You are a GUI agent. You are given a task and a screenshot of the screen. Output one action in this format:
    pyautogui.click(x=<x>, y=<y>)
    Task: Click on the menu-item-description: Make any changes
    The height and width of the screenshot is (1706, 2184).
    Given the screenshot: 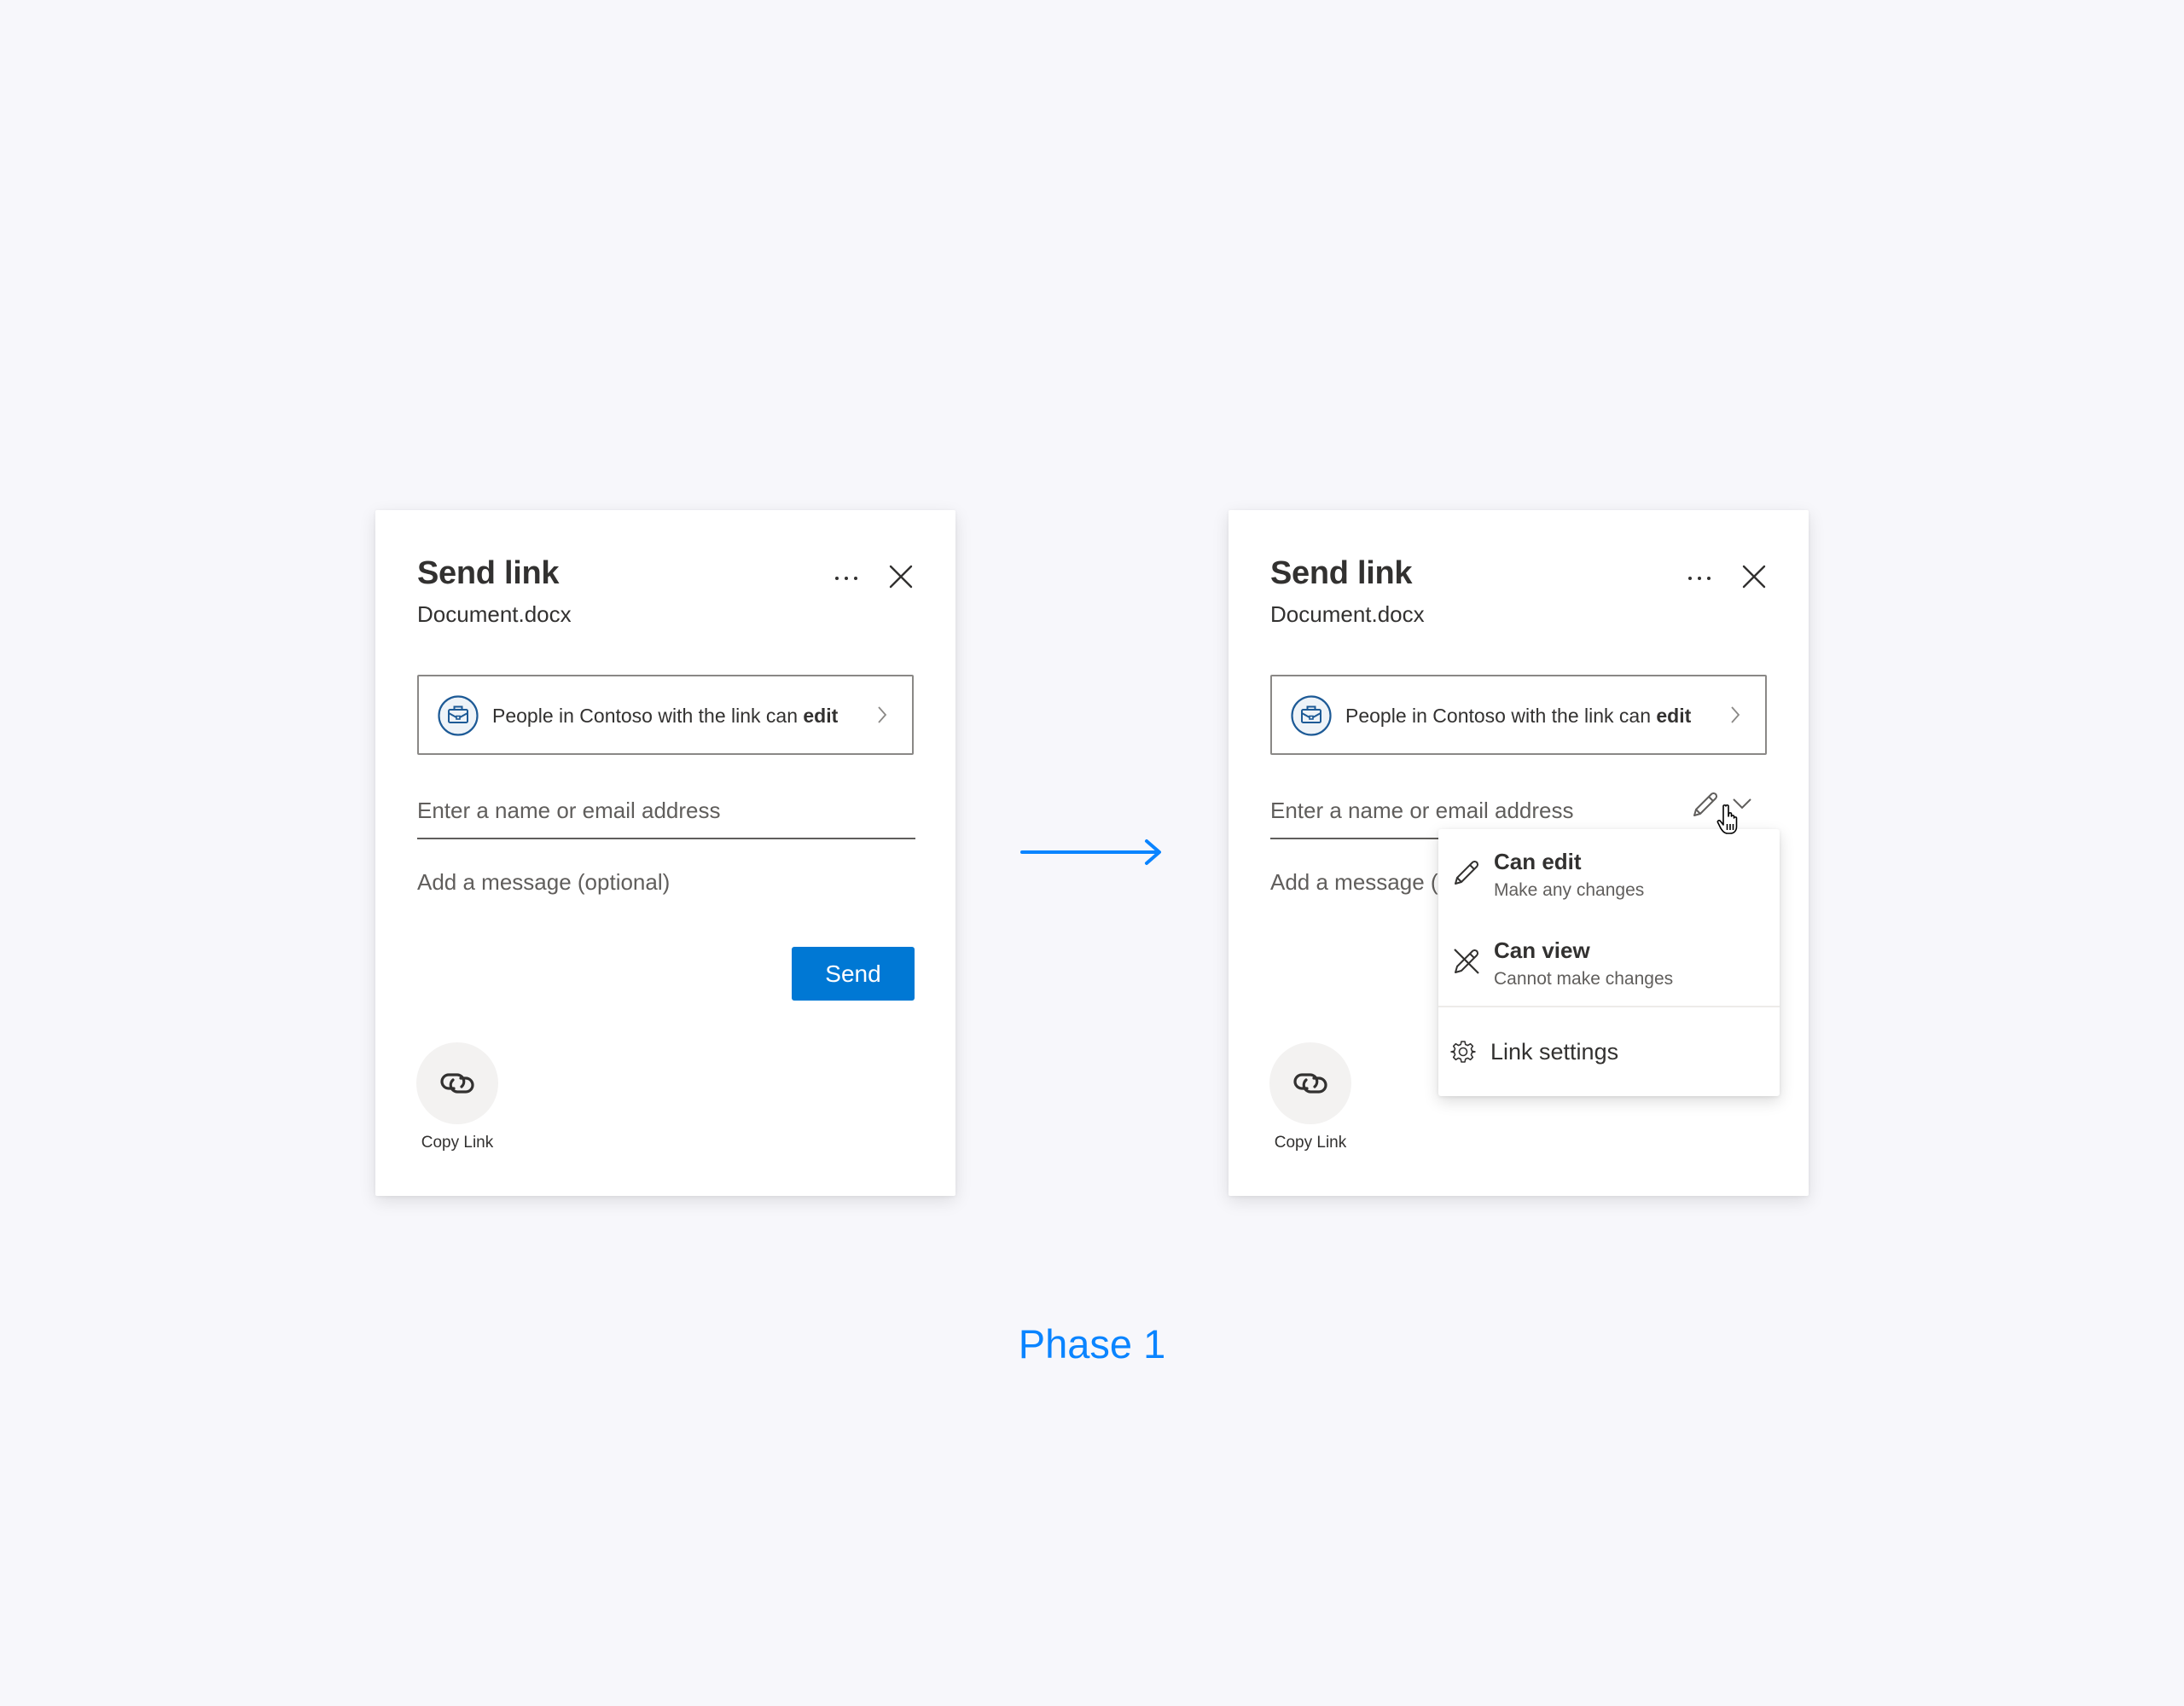 What is the action you would take?
    pyautogui.click(x=1570, y=890)
    